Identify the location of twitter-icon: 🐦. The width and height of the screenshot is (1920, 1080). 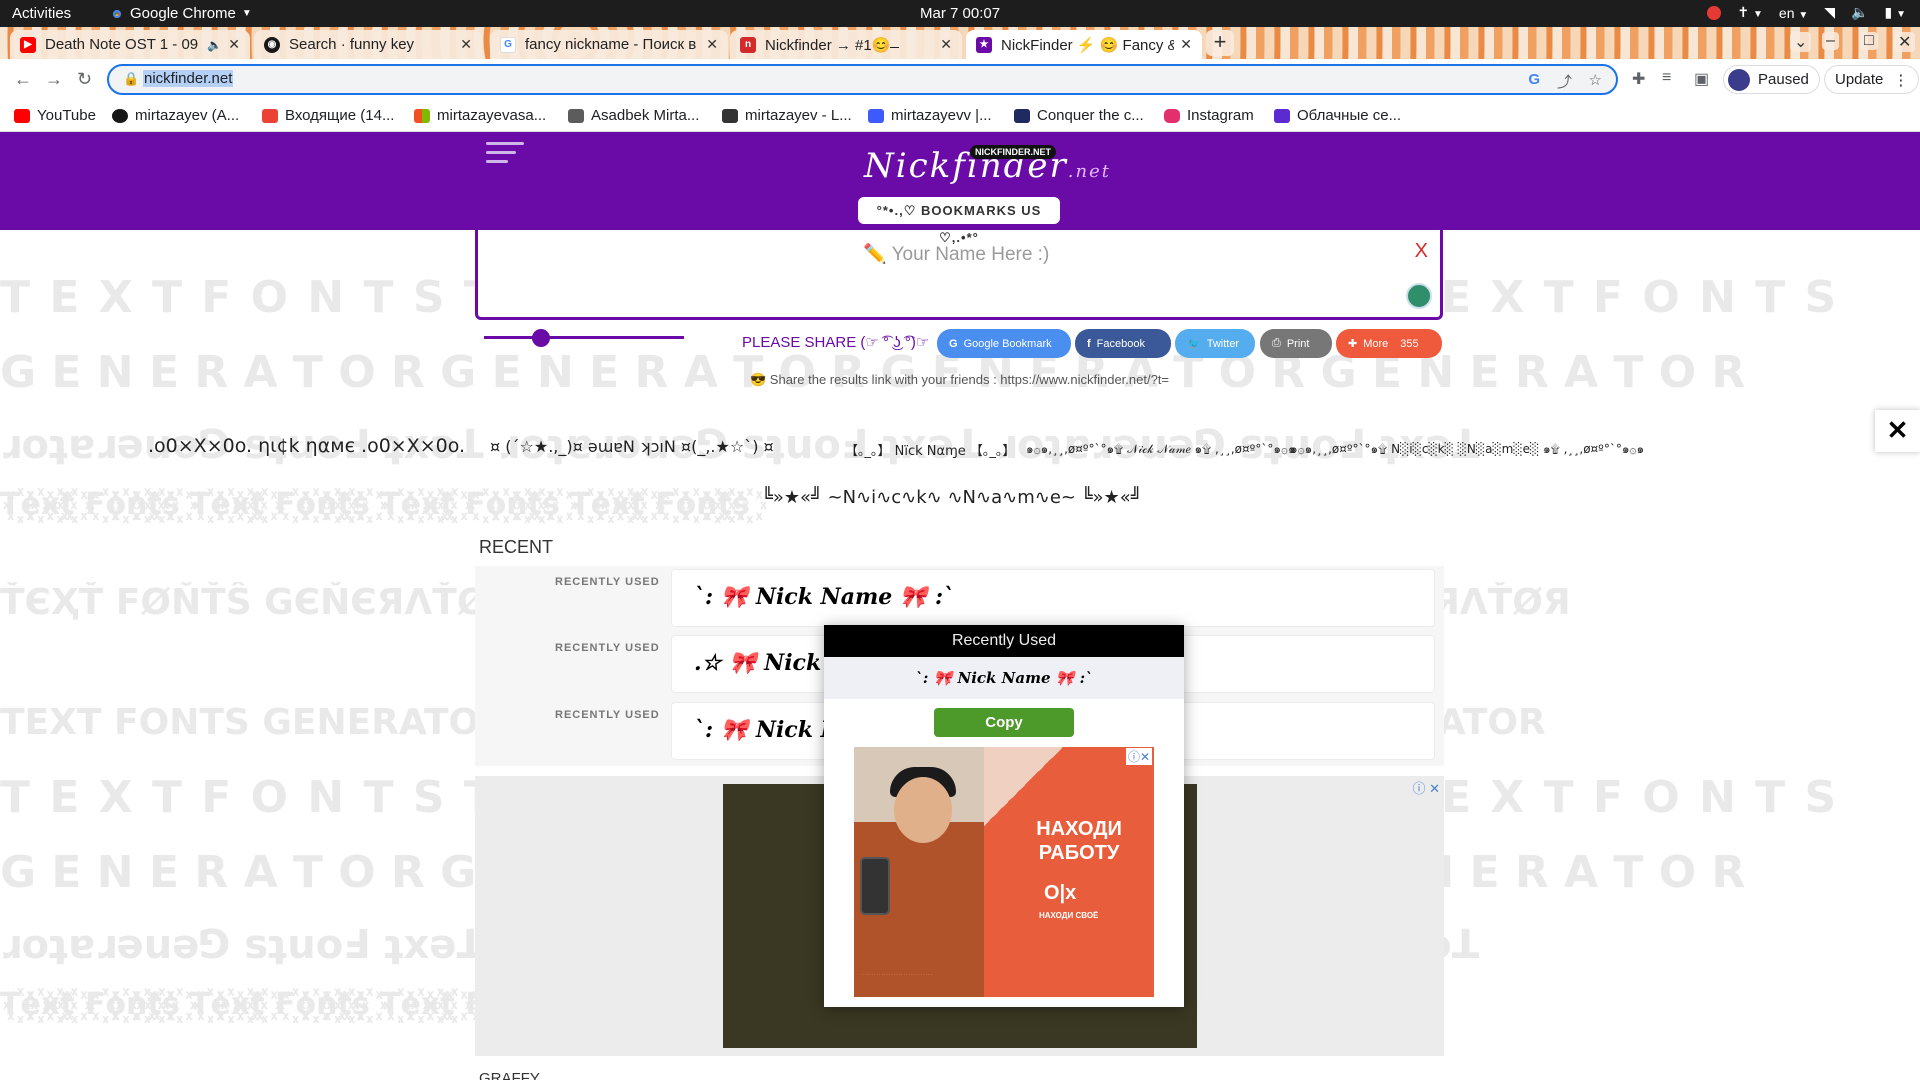
(1194, 344).